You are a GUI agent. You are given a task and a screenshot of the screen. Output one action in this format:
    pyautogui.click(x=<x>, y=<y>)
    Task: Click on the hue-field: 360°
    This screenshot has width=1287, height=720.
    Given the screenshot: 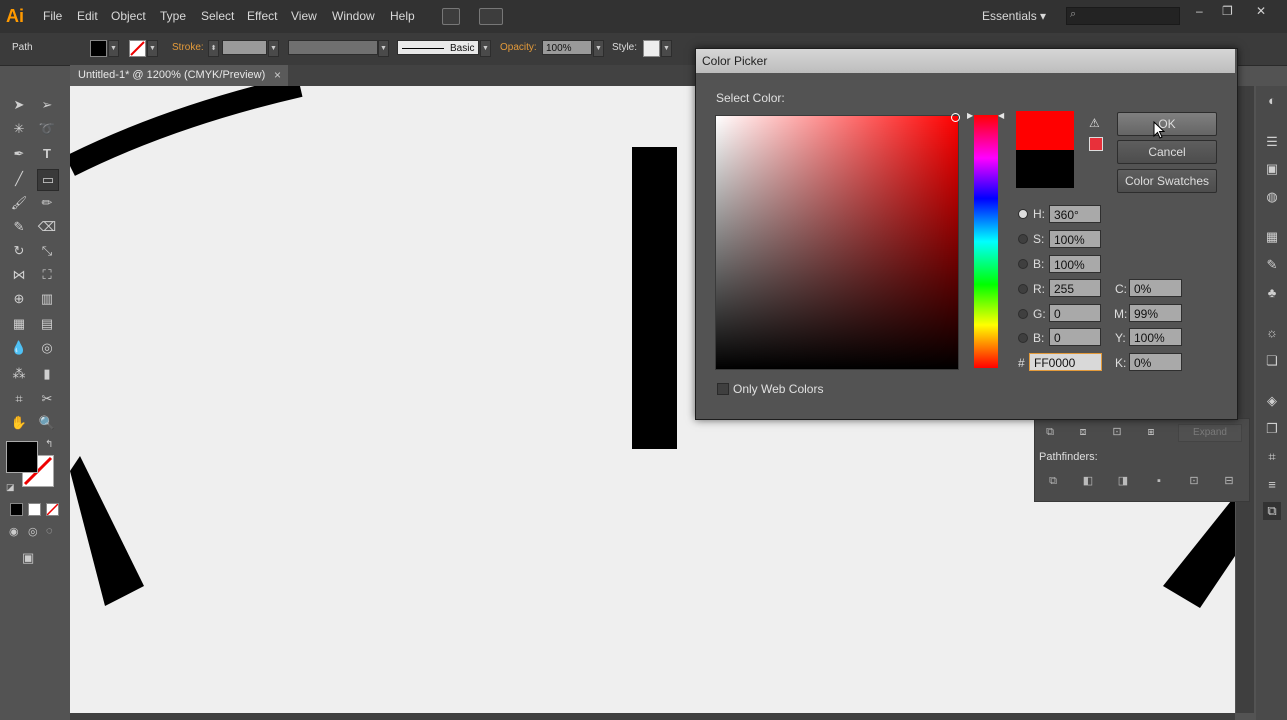 What is the action you would take?
    pyautogui.click(x=1075, y=214)
    